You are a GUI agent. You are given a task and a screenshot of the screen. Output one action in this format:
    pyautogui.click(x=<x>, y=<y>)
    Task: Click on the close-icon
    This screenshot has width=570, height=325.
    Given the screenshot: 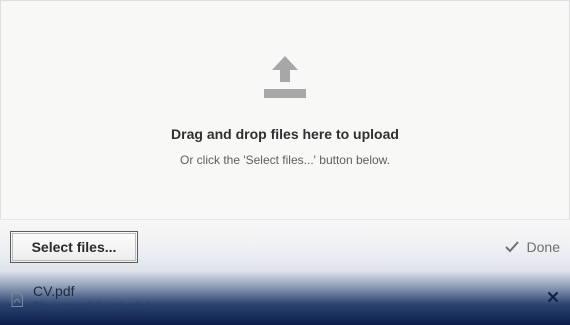 What is the action you would take?
    pyautogui.click(x=553, y=297)
    